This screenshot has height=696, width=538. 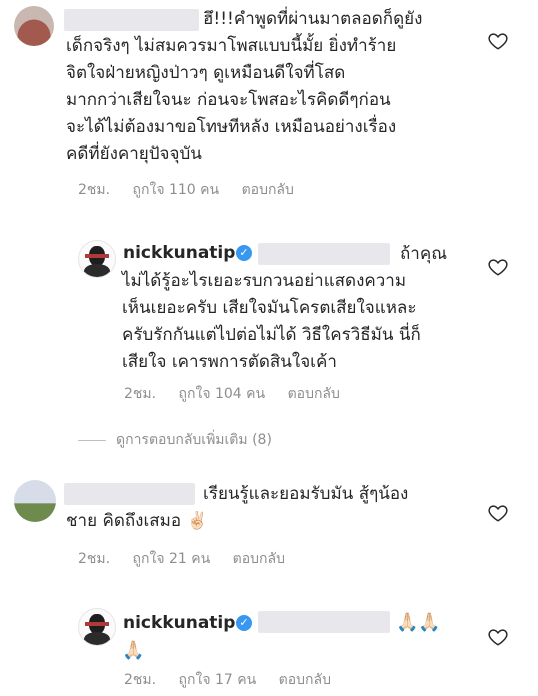 I want to click on reply-meta: 2ชม. ถูกใจ 104 คน ตอบกลับ, so click(x=241, y=394).